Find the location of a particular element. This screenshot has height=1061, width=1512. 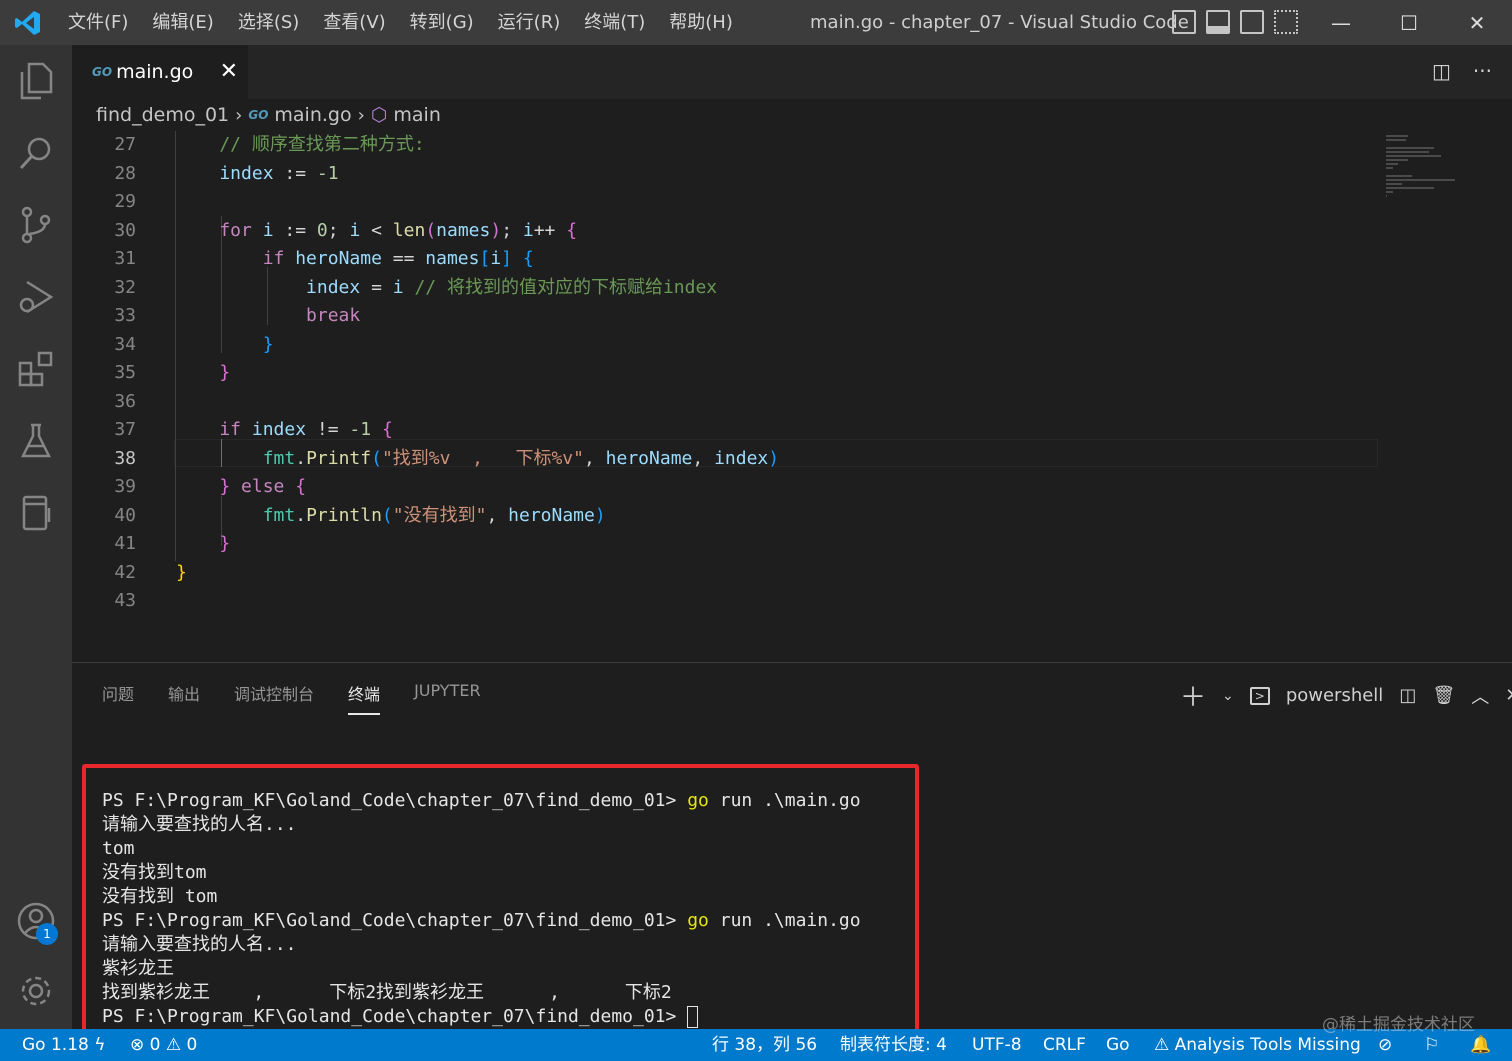

line-number: 31 is located at coordinates (125, 258).